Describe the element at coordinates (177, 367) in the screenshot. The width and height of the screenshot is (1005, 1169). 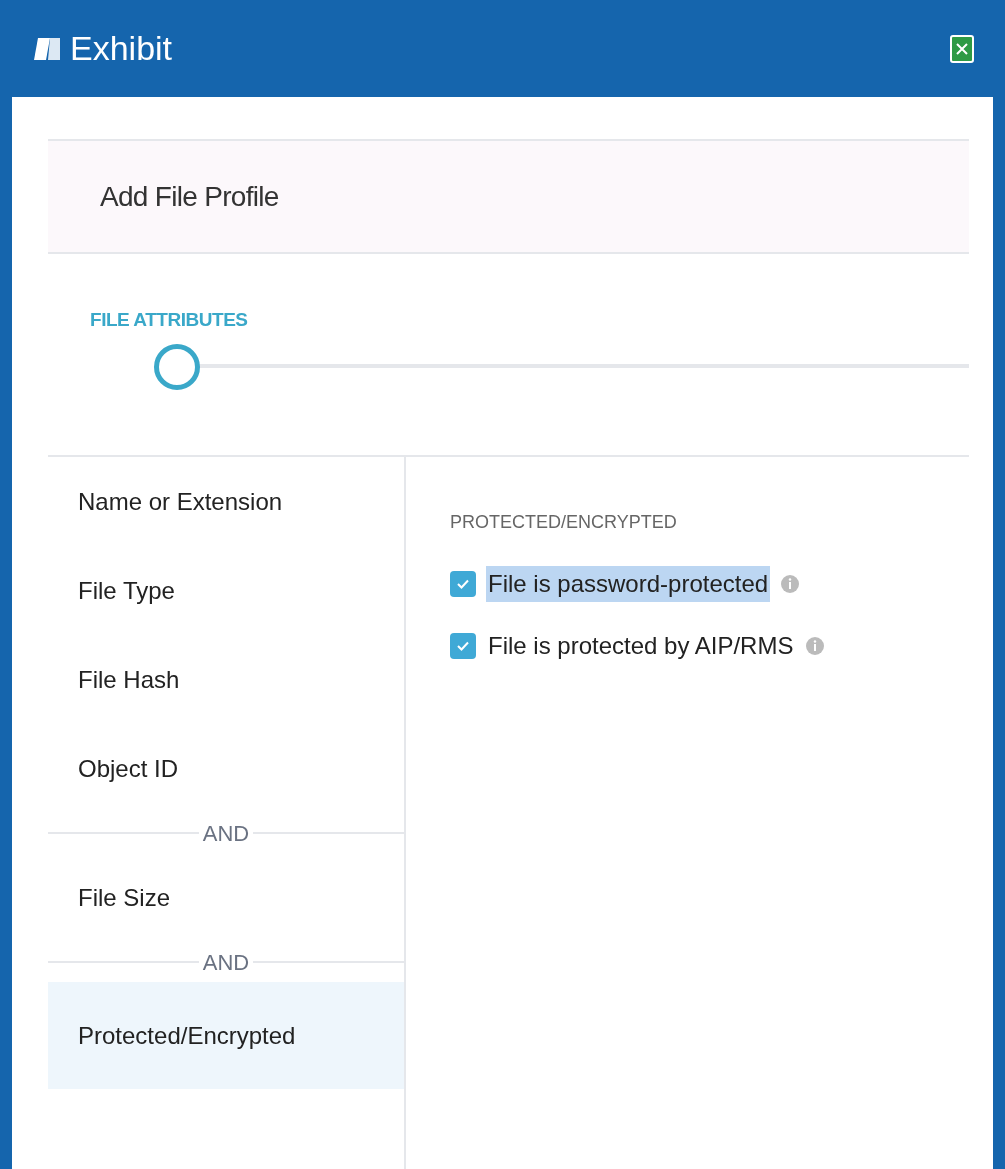
I see `step-indicator` at that location.